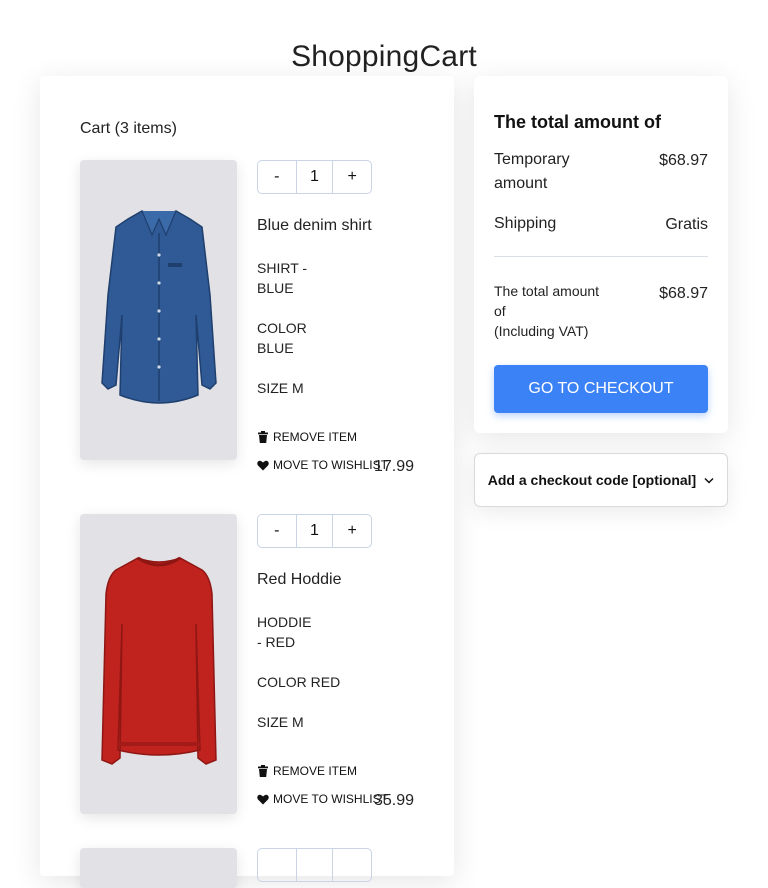 The height and width of the screenshot is (888, 768). I want to click on total-amount-label-line2: (Including VAT), so click(541, 331).